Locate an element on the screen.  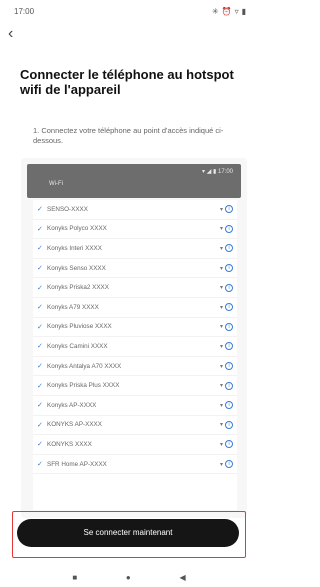
wifi-network-item: ✓ Konyks A79 XXXX ▾ i is located at coordinates (135, 308).